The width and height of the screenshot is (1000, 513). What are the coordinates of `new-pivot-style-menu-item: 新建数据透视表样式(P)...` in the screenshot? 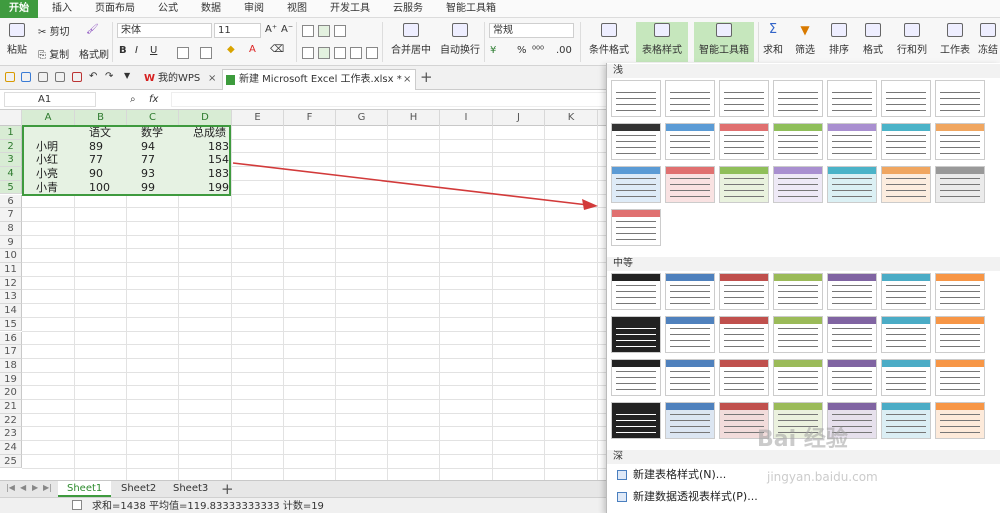 It's located at (803, 497).